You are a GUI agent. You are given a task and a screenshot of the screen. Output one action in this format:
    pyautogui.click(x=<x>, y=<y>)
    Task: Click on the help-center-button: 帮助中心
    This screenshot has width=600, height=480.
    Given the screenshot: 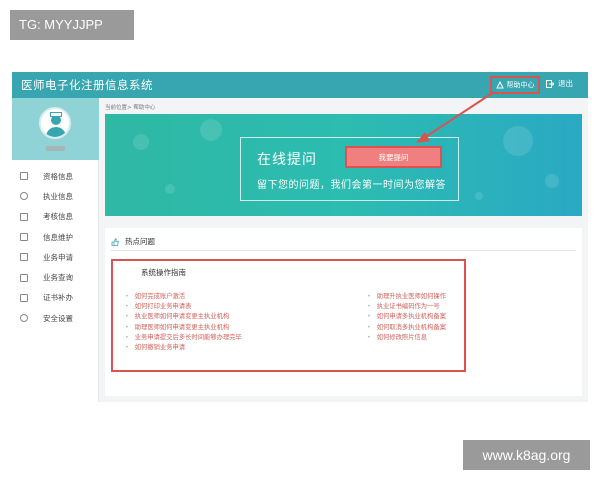 What is the action you would take?
    pyautogui.click(x=515, y=85)
    